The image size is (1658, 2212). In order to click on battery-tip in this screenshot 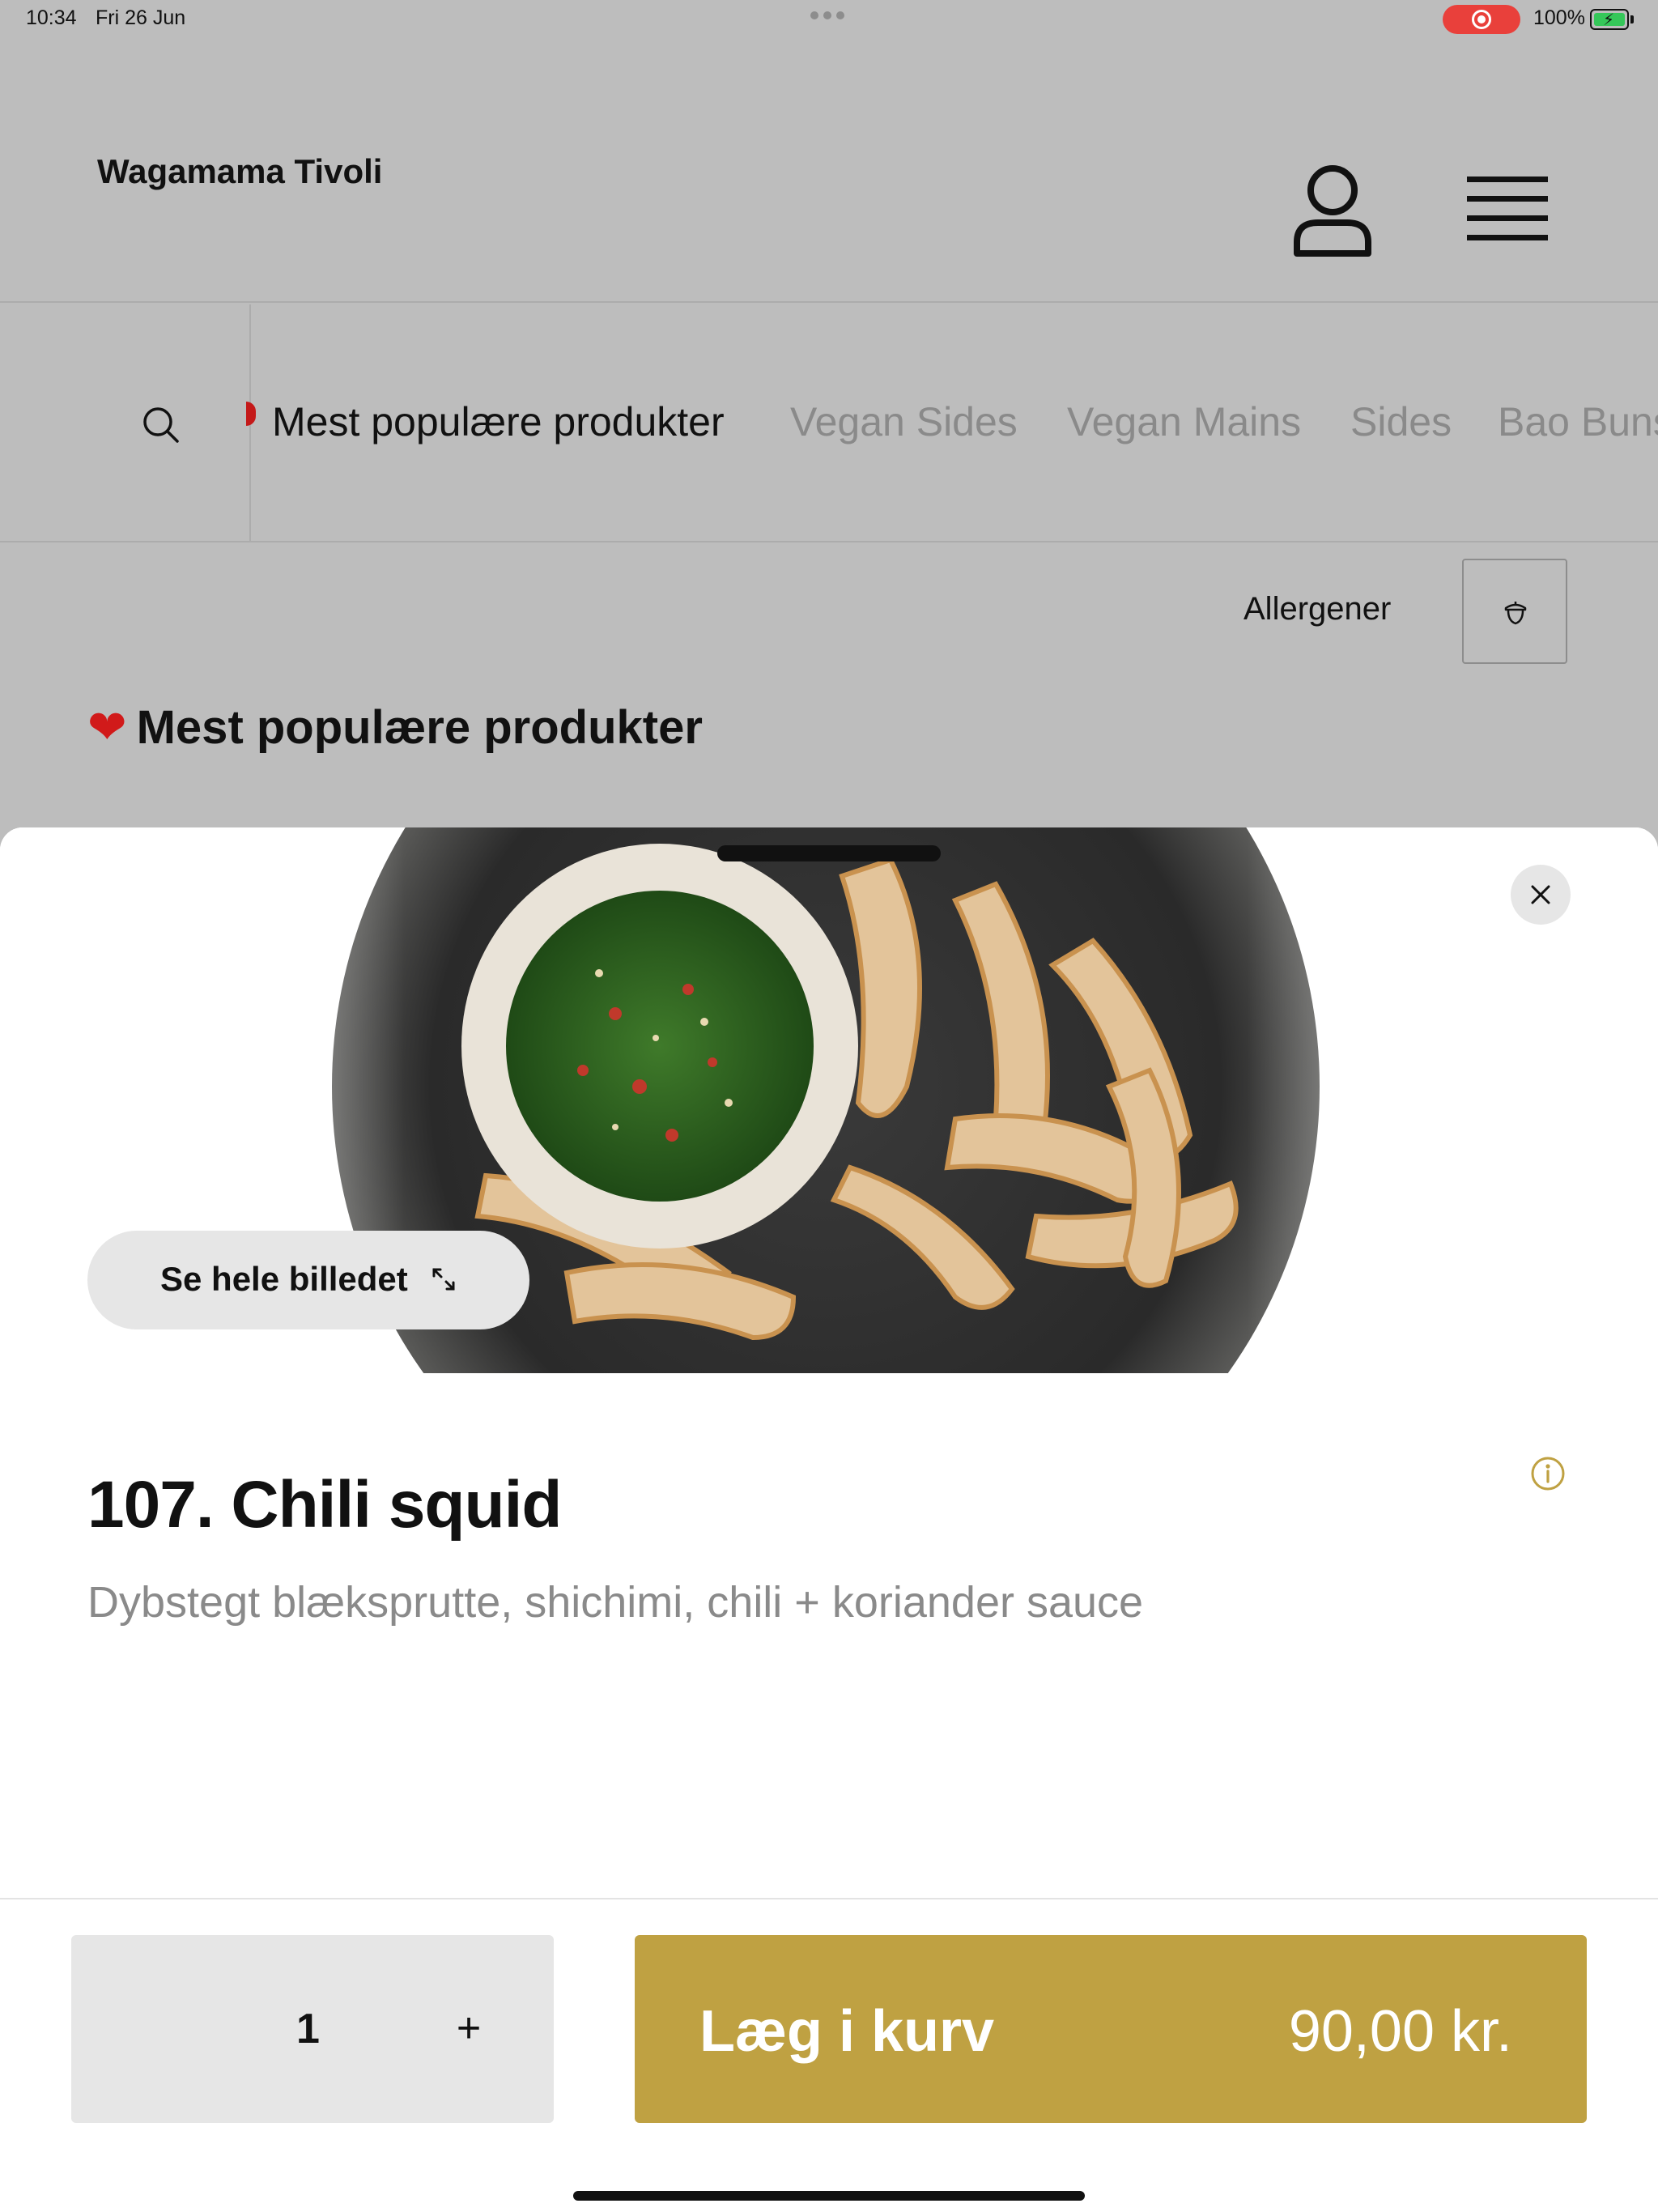, I will do `click(1632, 19)`.